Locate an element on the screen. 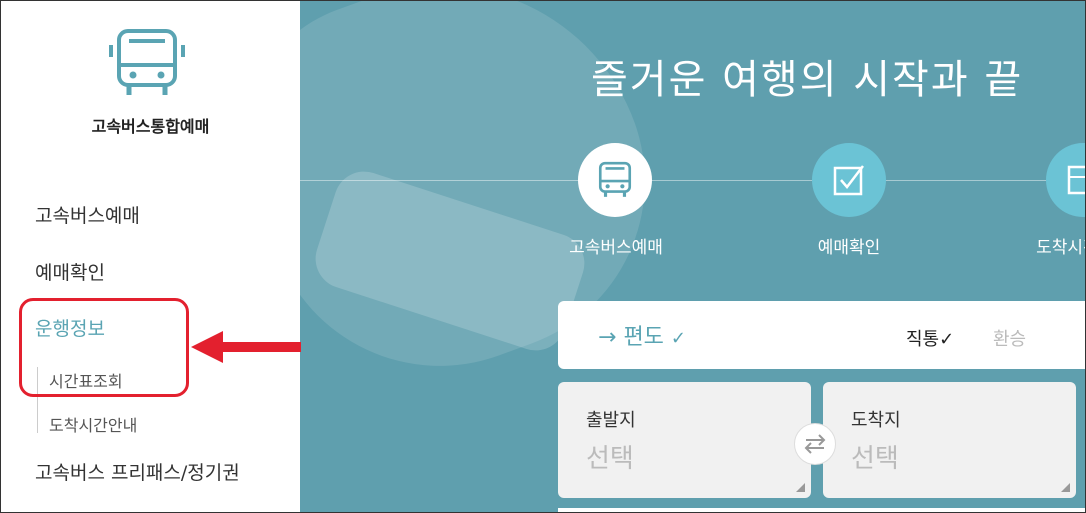  swap-button is located at coordinates (815, 444).